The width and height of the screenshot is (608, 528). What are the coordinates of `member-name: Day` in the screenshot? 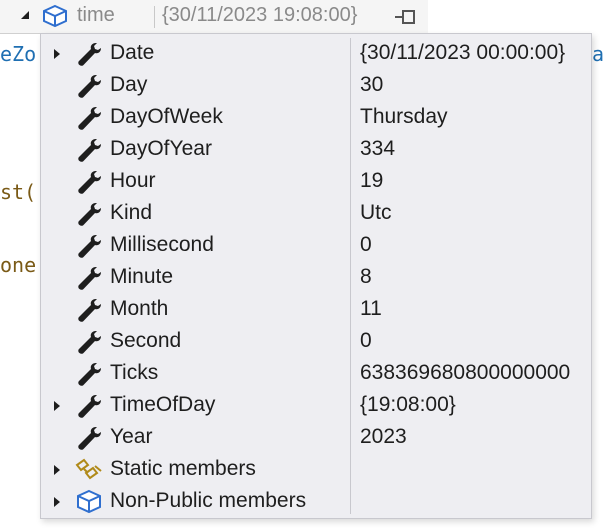 It's located at (129, 84).